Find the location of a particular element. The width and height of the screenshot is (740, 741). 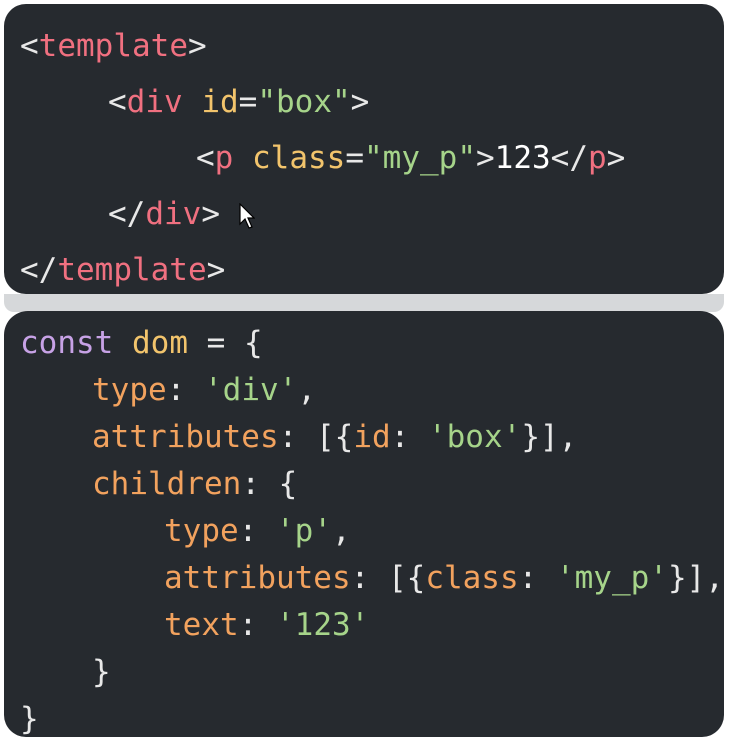

attr-value-token: "box" is located at coordinates (304, 102).